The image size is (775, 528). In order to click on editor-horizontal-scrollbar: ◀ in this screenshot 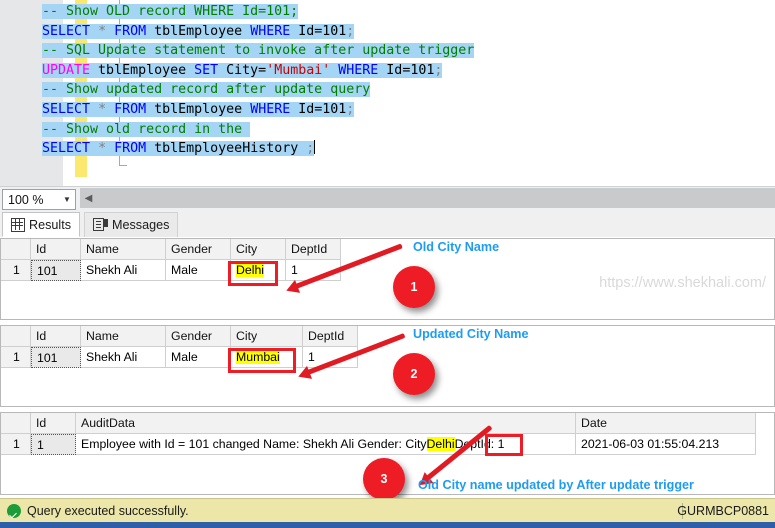, I will do `click(427, 198)`.